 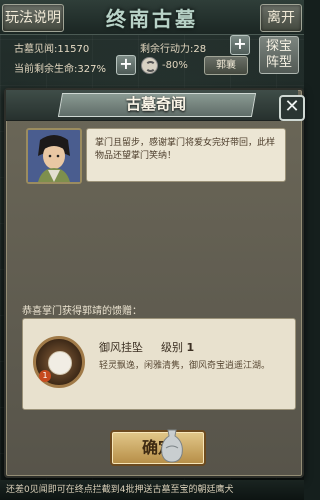 I want to click on swirl-icon, so click(x=149, y=65).